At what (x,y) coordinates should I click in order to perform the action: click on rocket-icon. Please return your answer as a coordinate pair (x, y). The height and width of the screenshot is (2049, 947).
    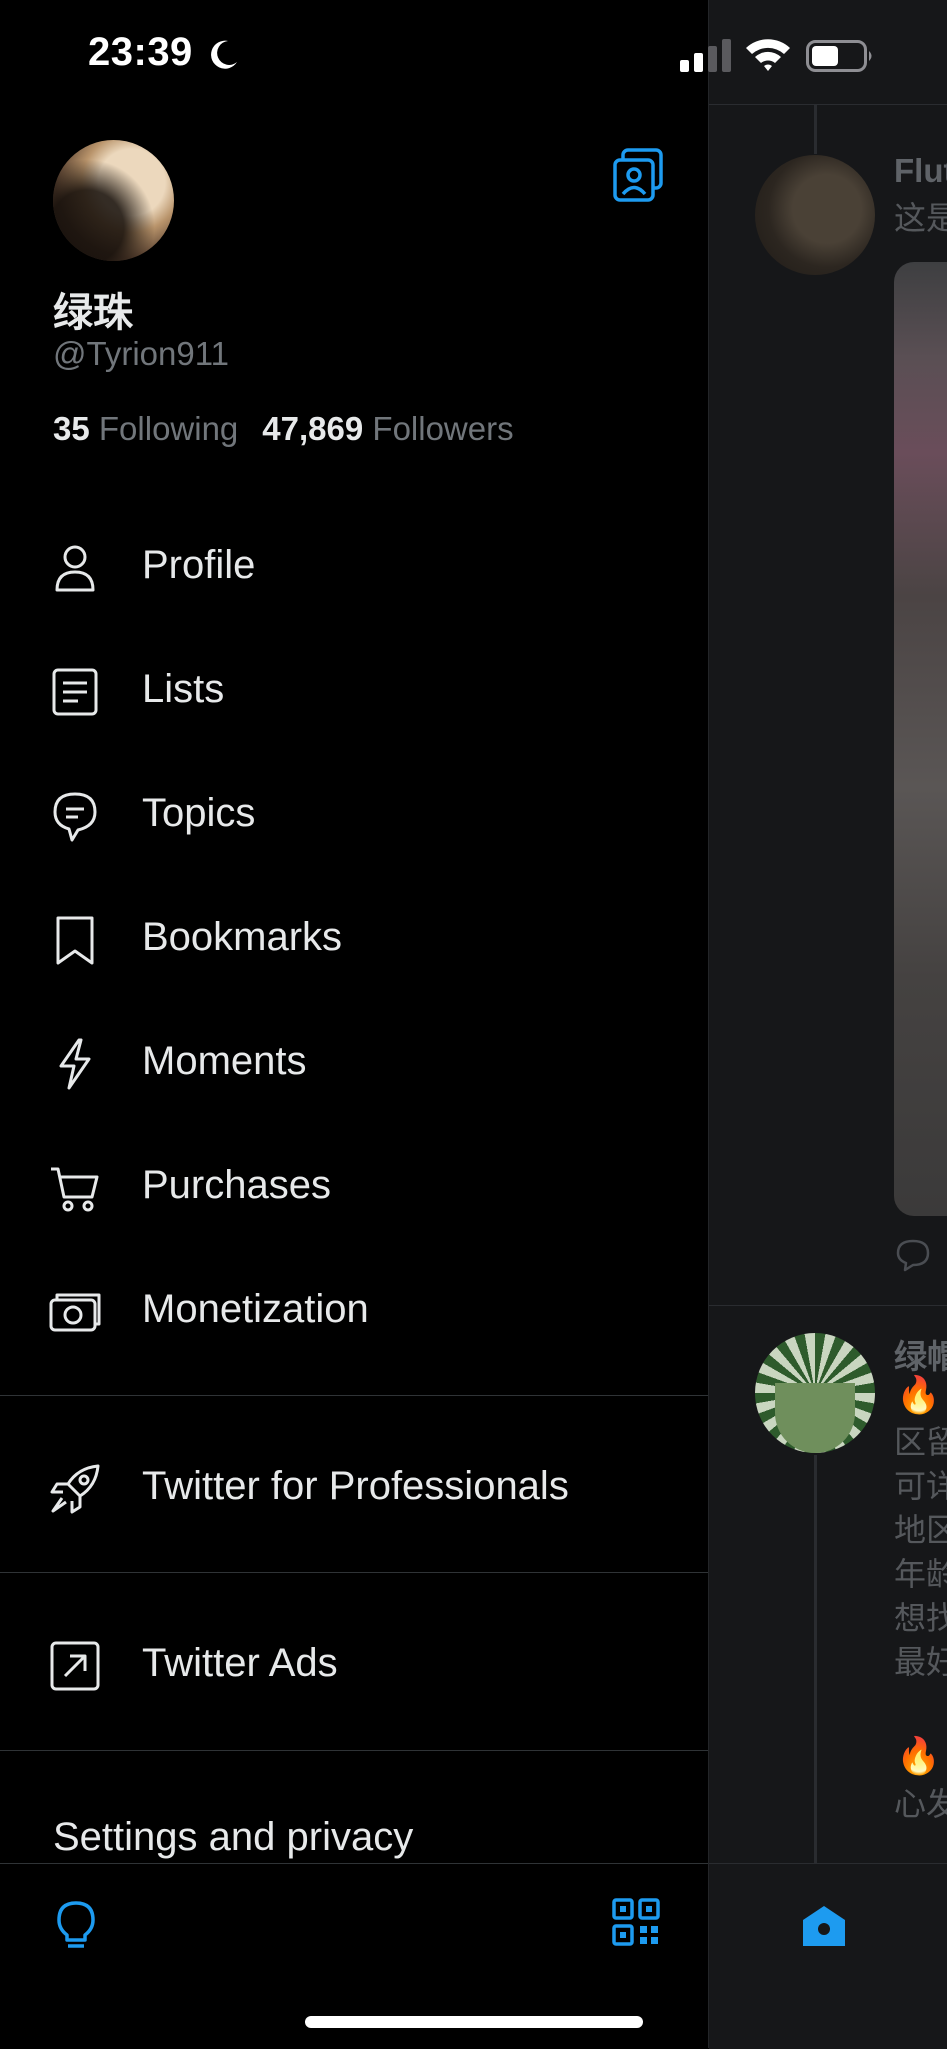
    Looking at the image, I should click on (75, 1489).